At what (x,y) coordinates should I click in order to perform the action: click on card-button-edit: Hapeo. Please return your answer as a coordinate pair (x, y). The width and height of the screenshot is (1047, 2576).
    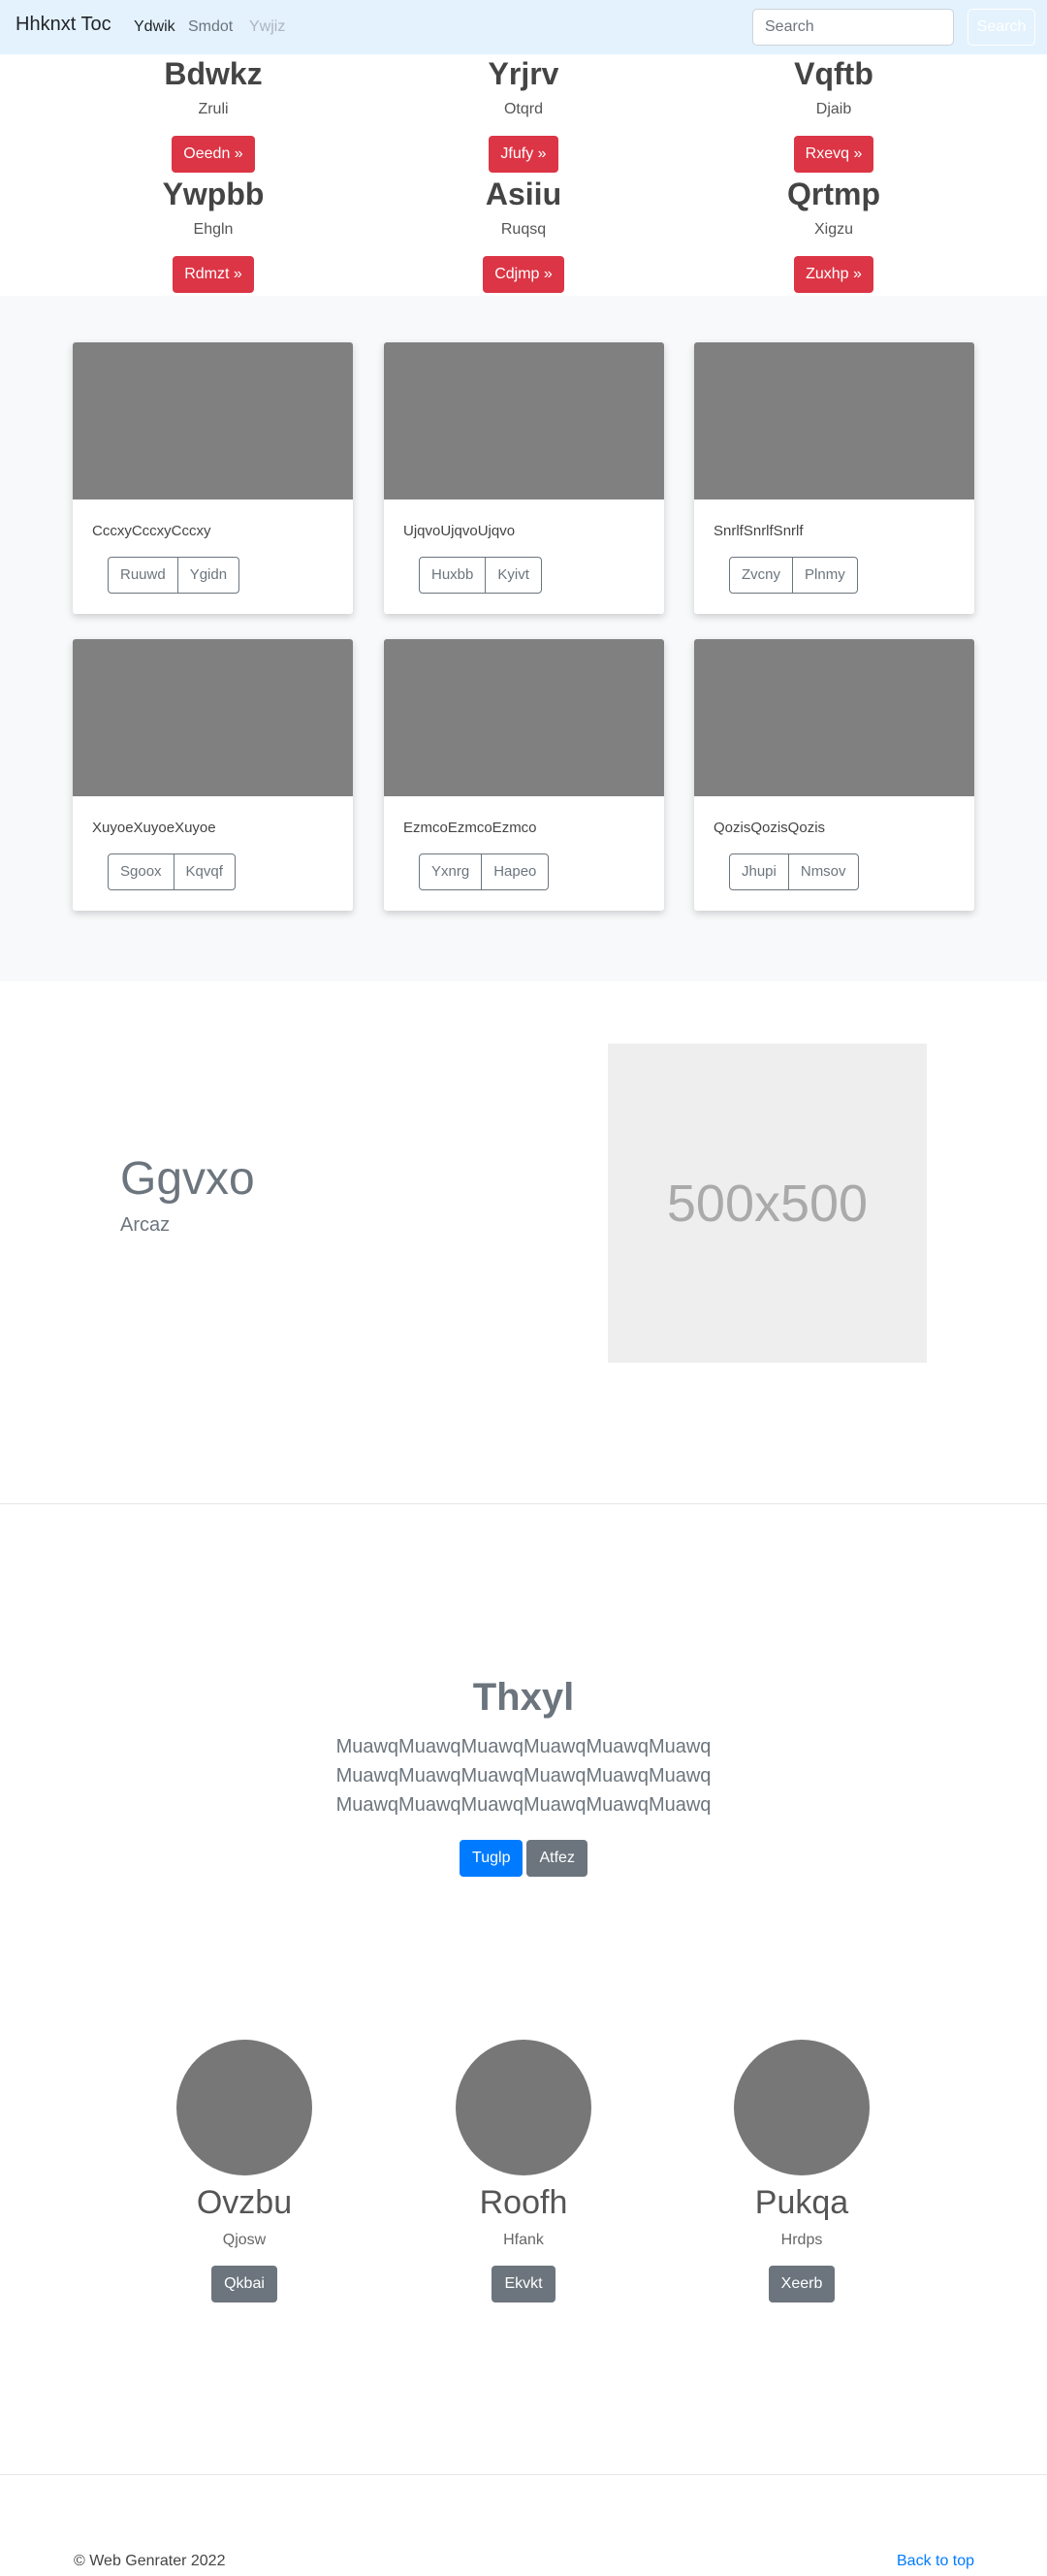
    Looking at the image, I should click on (515, 871).